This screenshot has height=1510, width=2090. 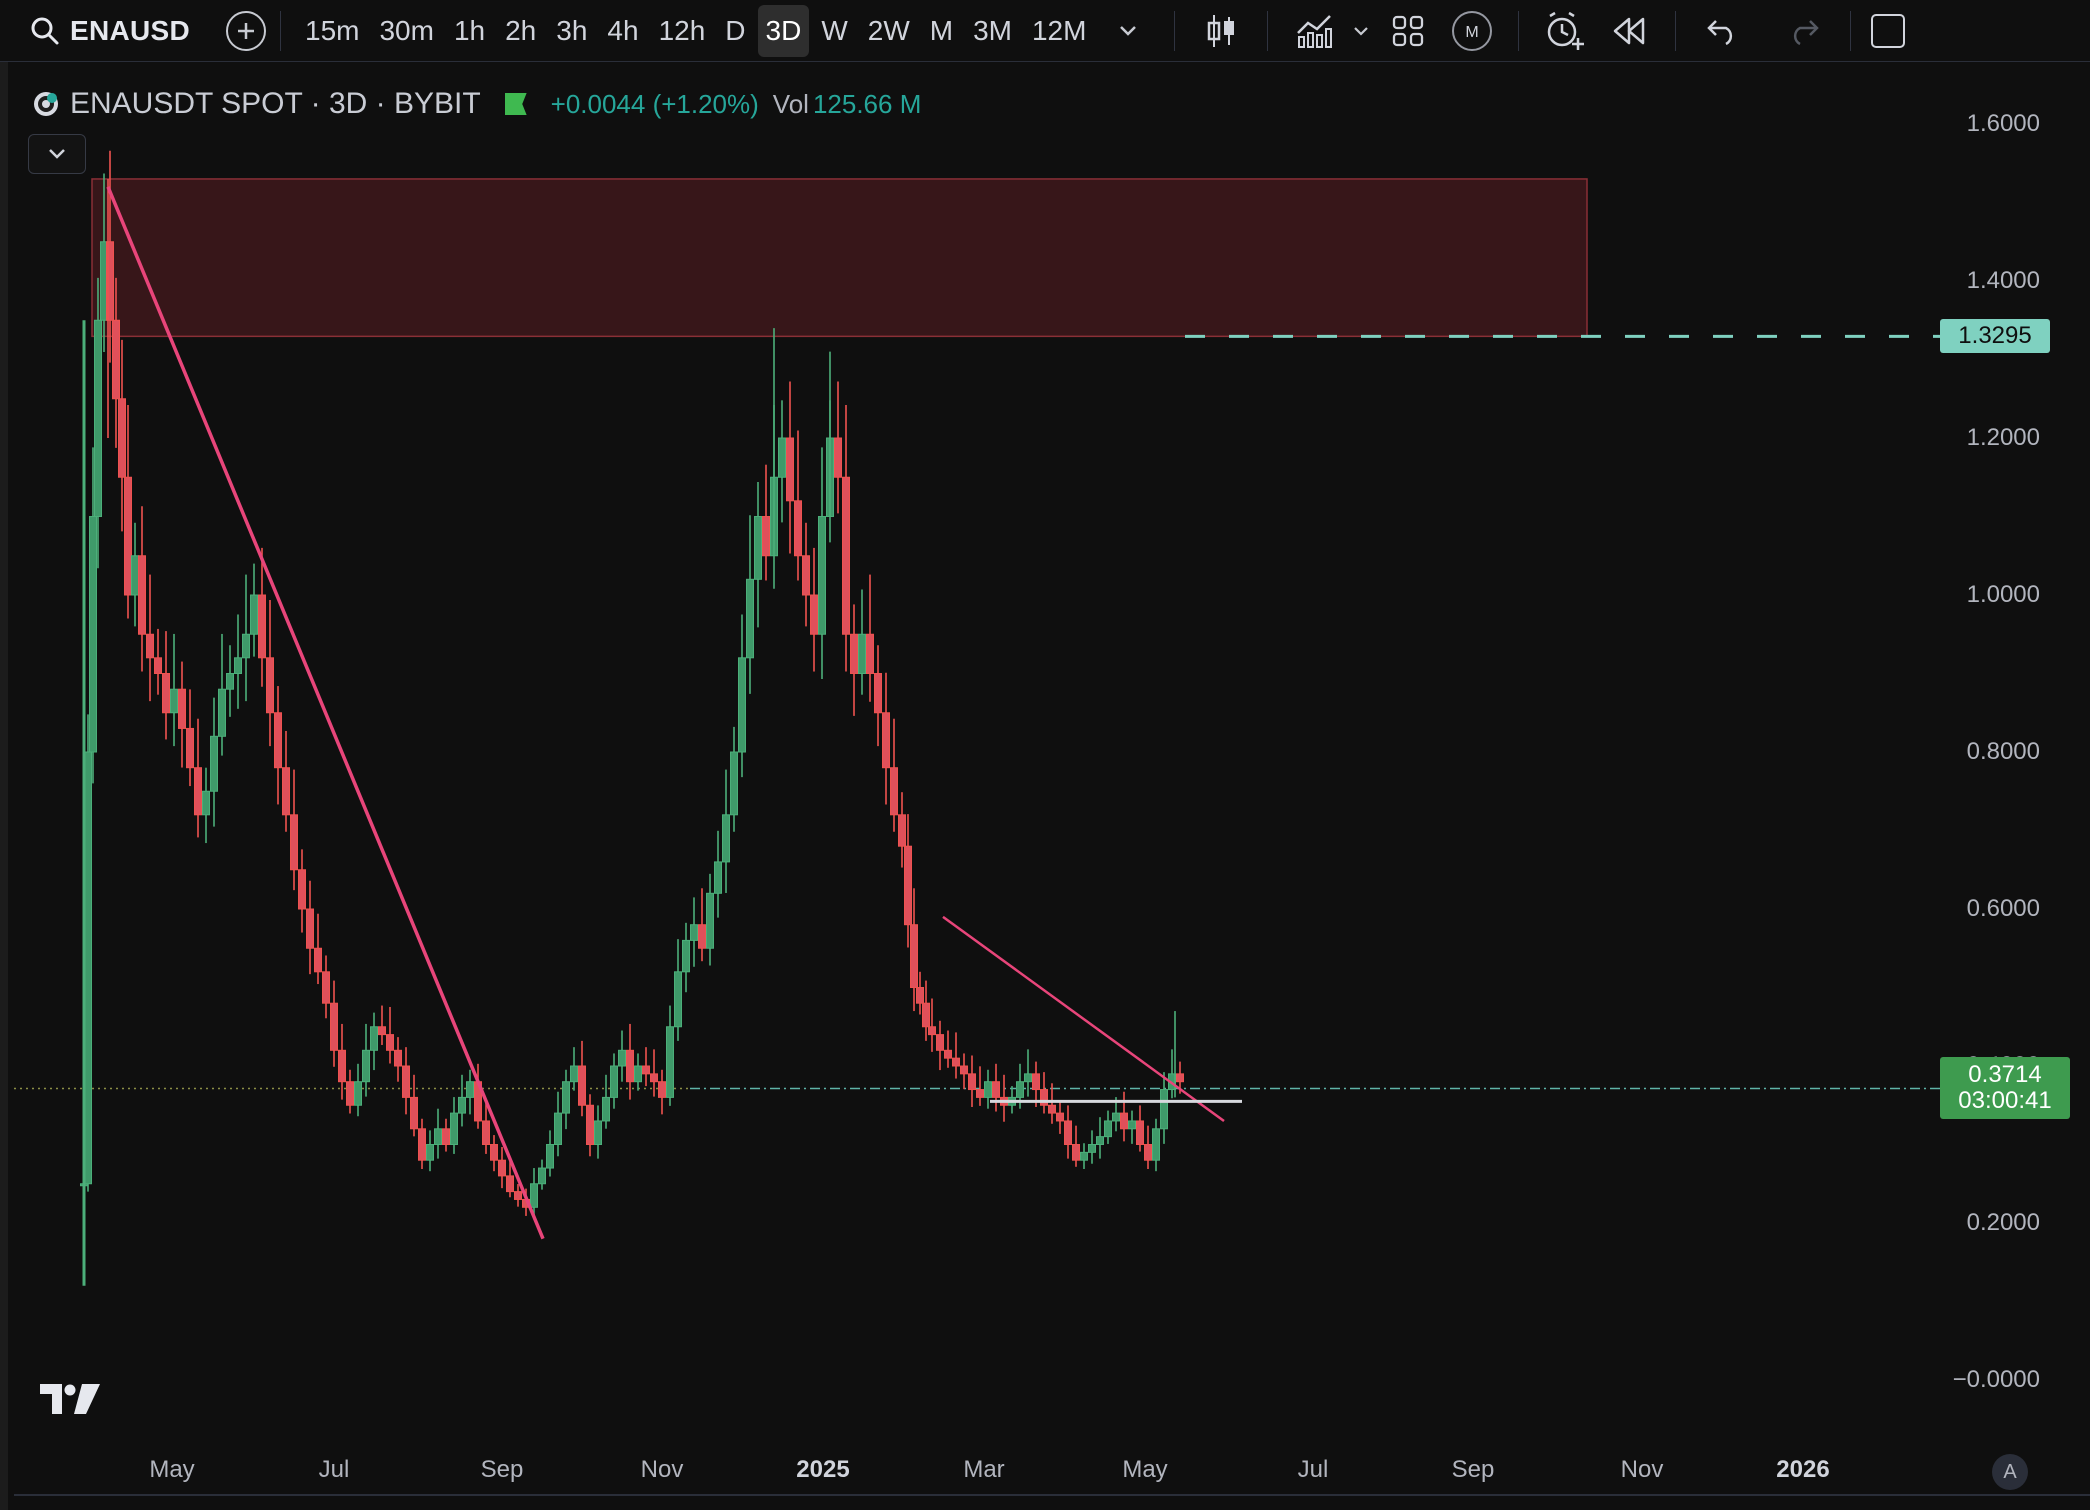 What do you see at coordinates (469, 31) in the screenshot?
I see `timeframe-1h: 1h` at bounding box center [469, 31].